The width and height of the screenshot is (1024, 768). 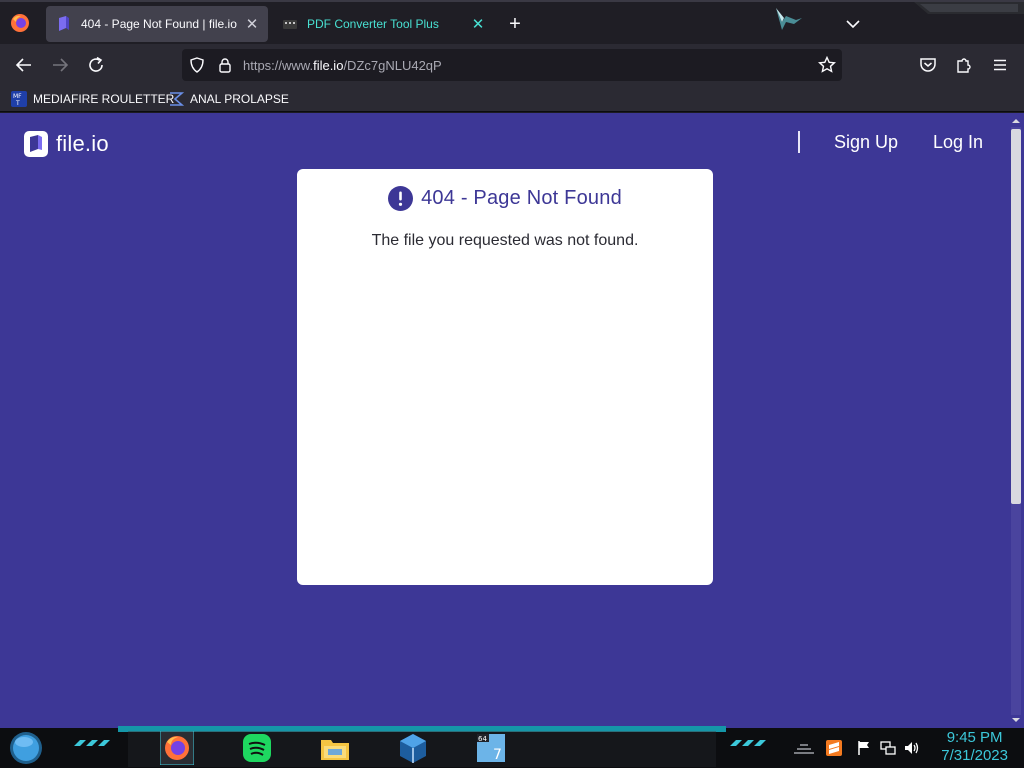 I want to click on bookmark-label: MEDIAFIRE ROULETTER, so click(x=104, y=99).